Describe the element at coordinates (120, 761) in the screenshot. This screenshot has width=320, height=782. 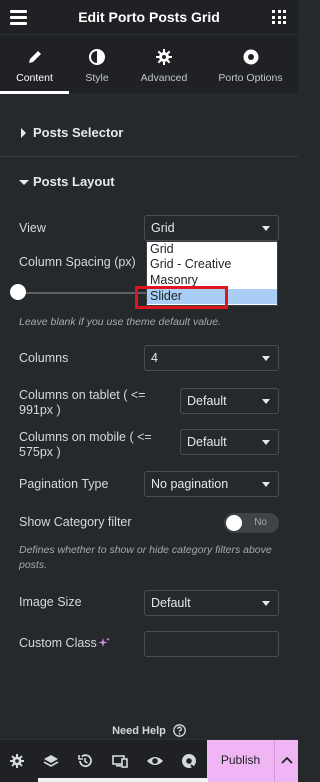
I see `responsive-icon` at that location.